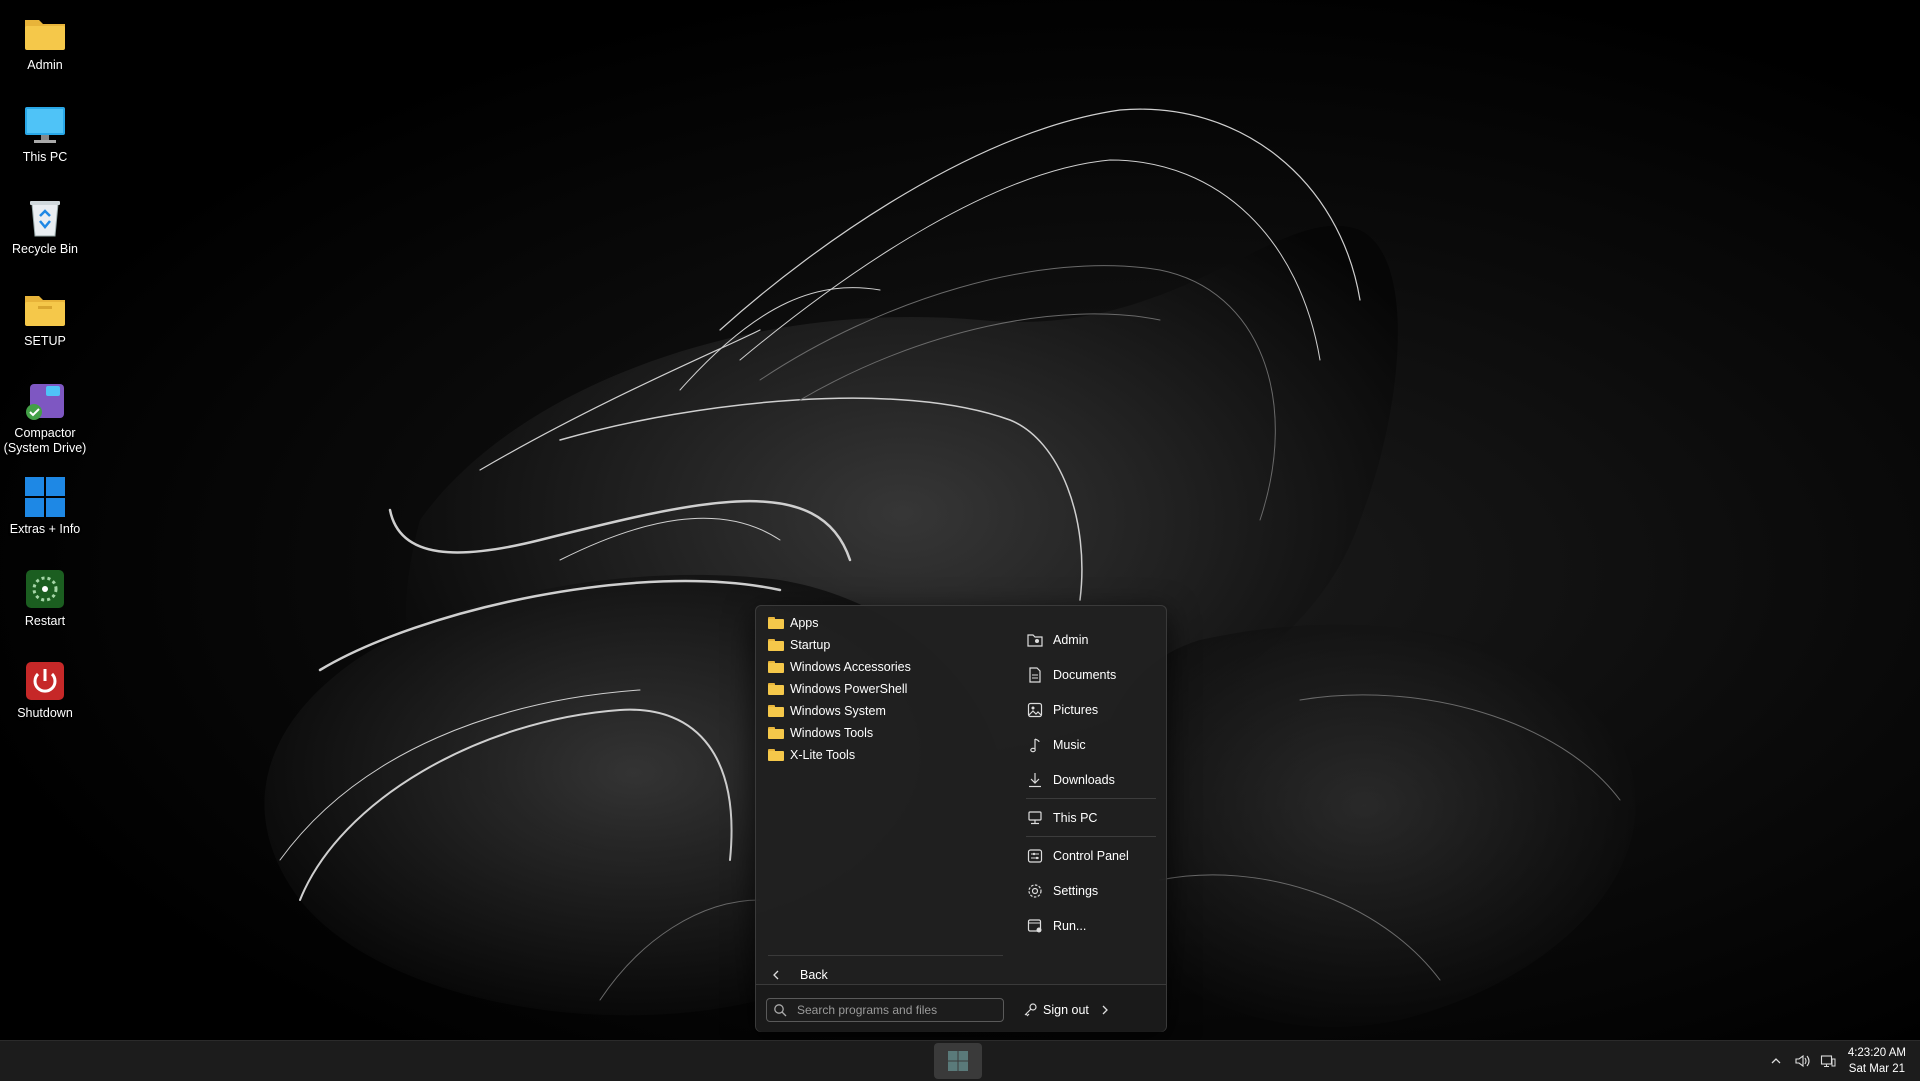 Image resolution: width=1920 pixels, height=1081 pixels. I want to click on search-icon, so click(780, 1010).